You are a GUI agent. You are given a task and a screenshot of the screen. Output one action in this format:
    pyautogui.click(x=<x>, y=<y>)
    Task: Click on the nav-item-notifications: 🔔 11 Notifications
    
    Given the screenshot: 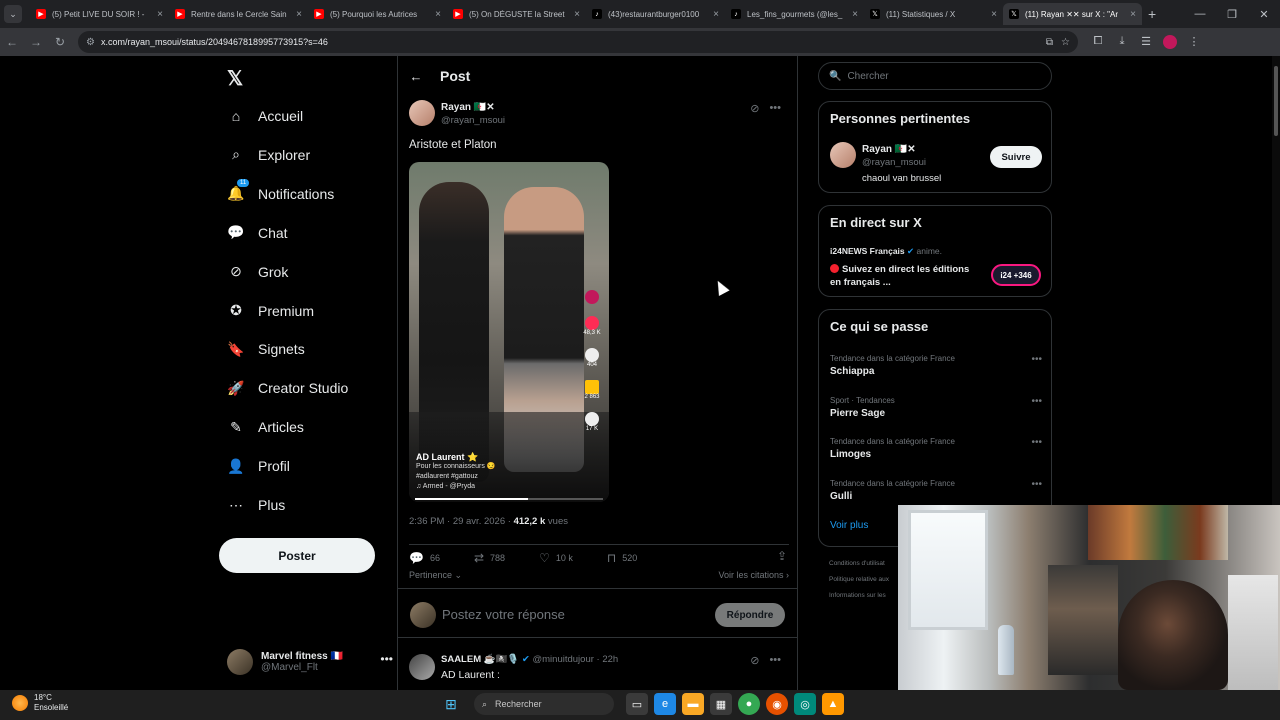 What is the action you would take?
    pyautogui.click(x=276, y=193)
    